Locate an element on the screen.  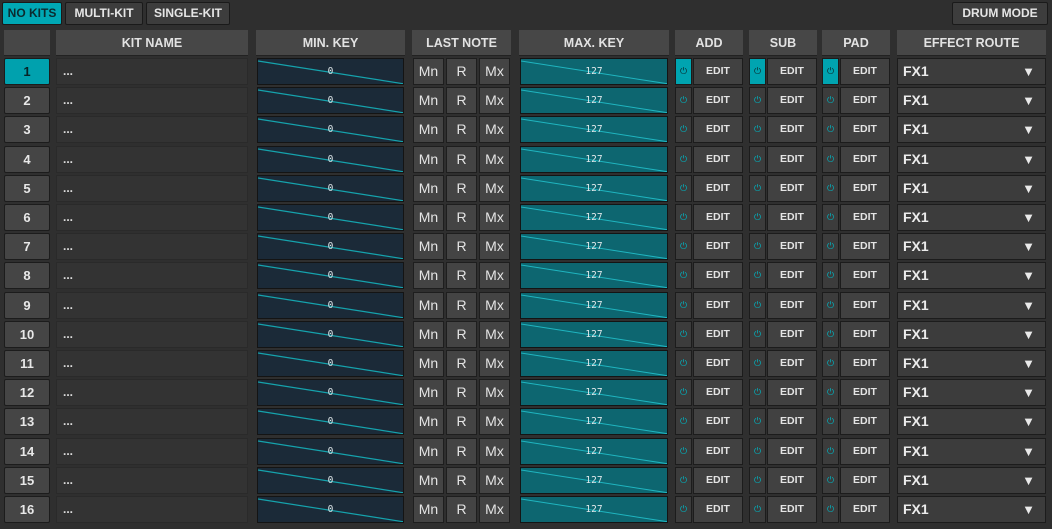
kit-number-button: 1 is located at coordinates (27, 71).